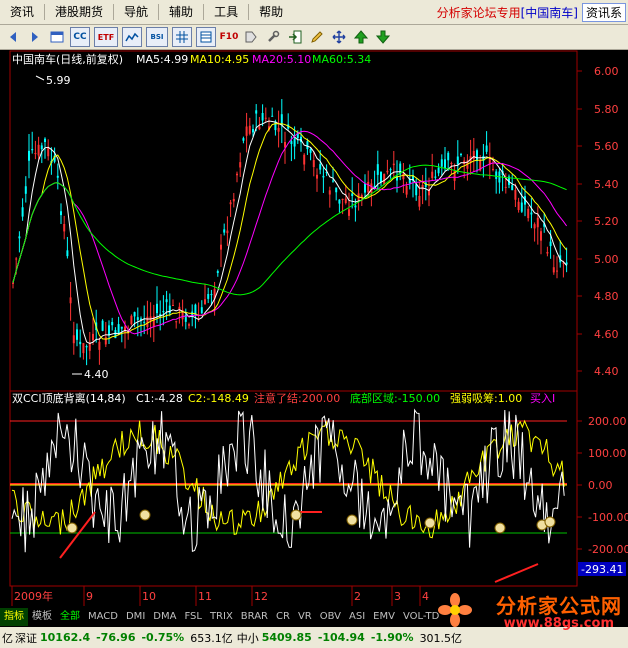  What do you see at coordinates (135, 617) in the screenshot?
I see `tab-dmi: DMI` at bounding box center [135, 617].